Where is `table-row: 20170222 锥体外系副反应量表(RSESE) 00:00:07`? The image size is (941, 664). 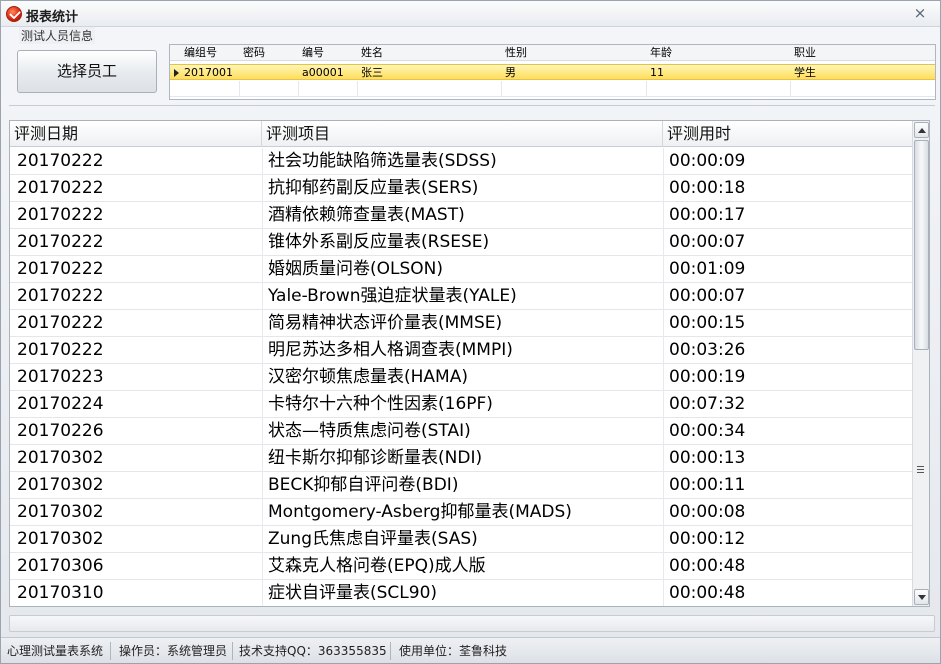
table-row: 20170222 锥体外系副反应量表(RSESE) 00:00:07 is located at coordinates (461, 242).